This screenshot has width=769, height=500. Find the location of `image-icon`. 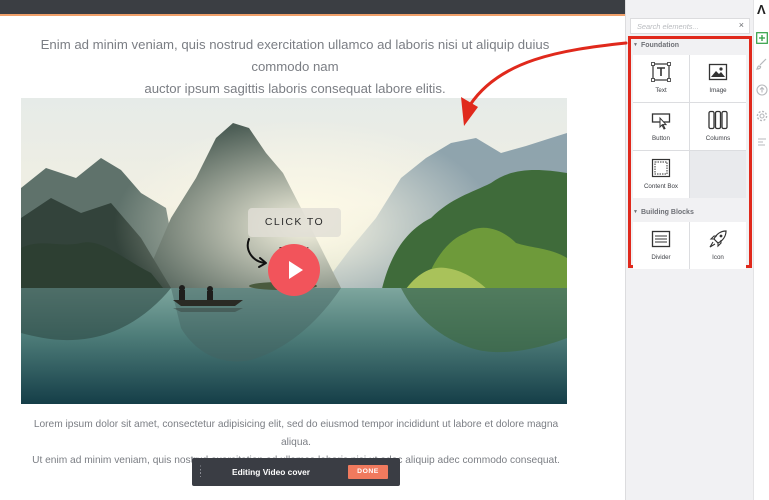

image-icon is located at coordinates (718, 72).